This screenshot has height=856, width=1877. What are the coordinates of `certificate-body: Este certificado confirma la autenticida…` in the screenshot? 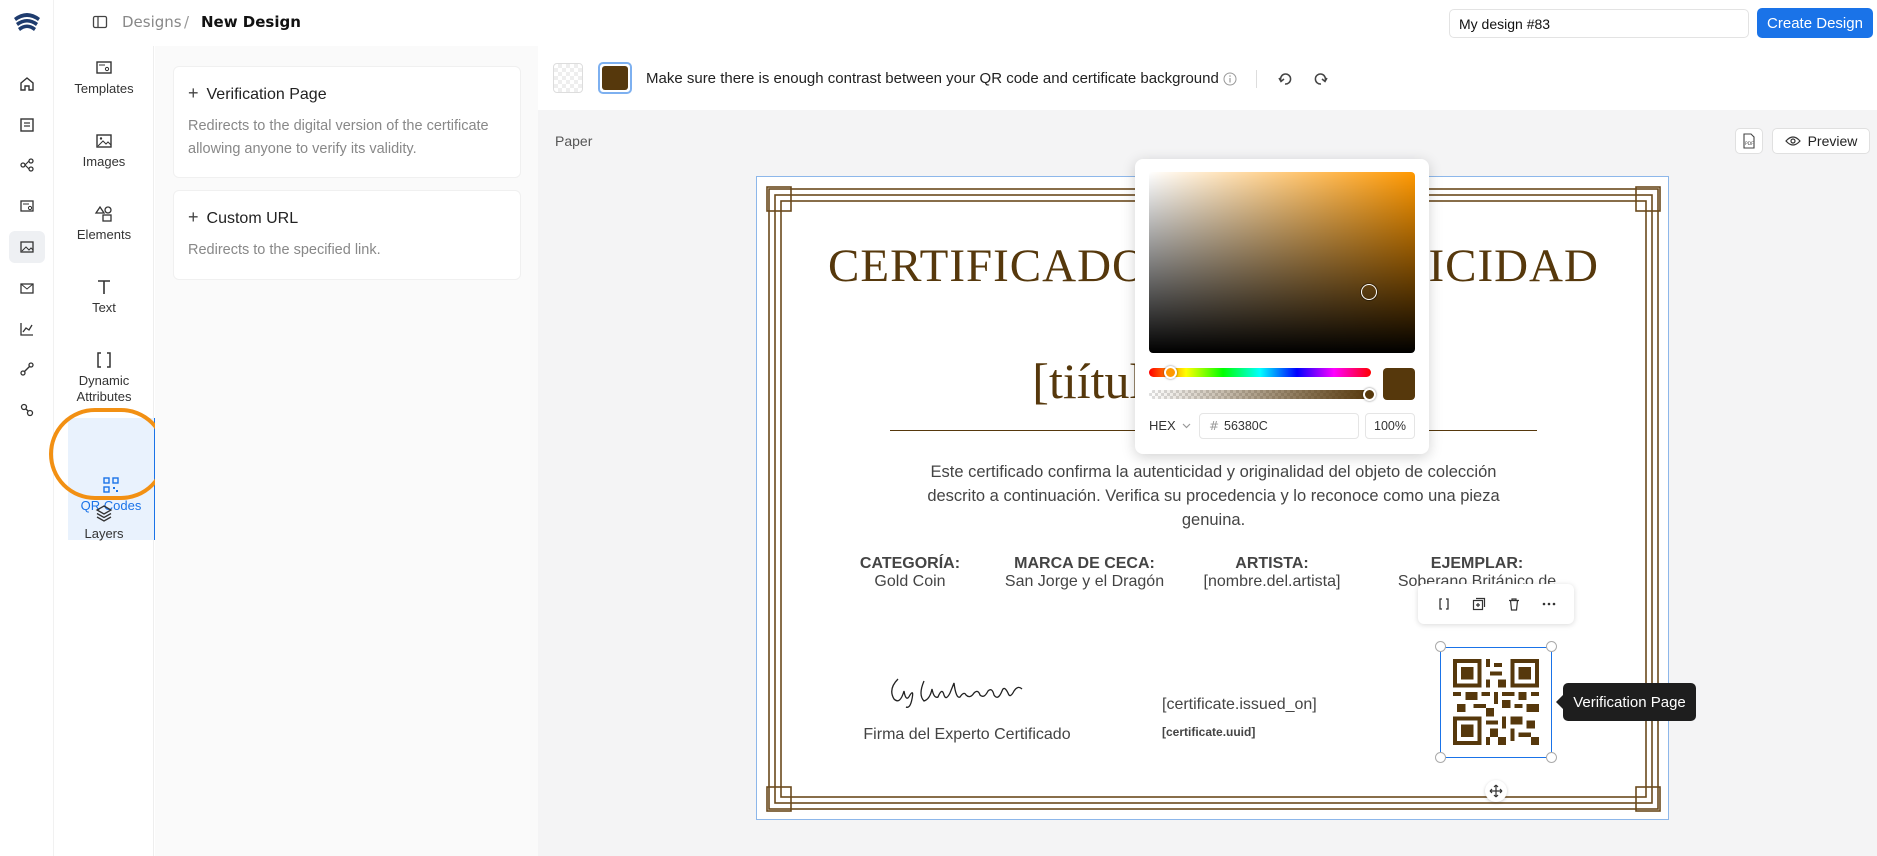 It's located at (1213, 496).